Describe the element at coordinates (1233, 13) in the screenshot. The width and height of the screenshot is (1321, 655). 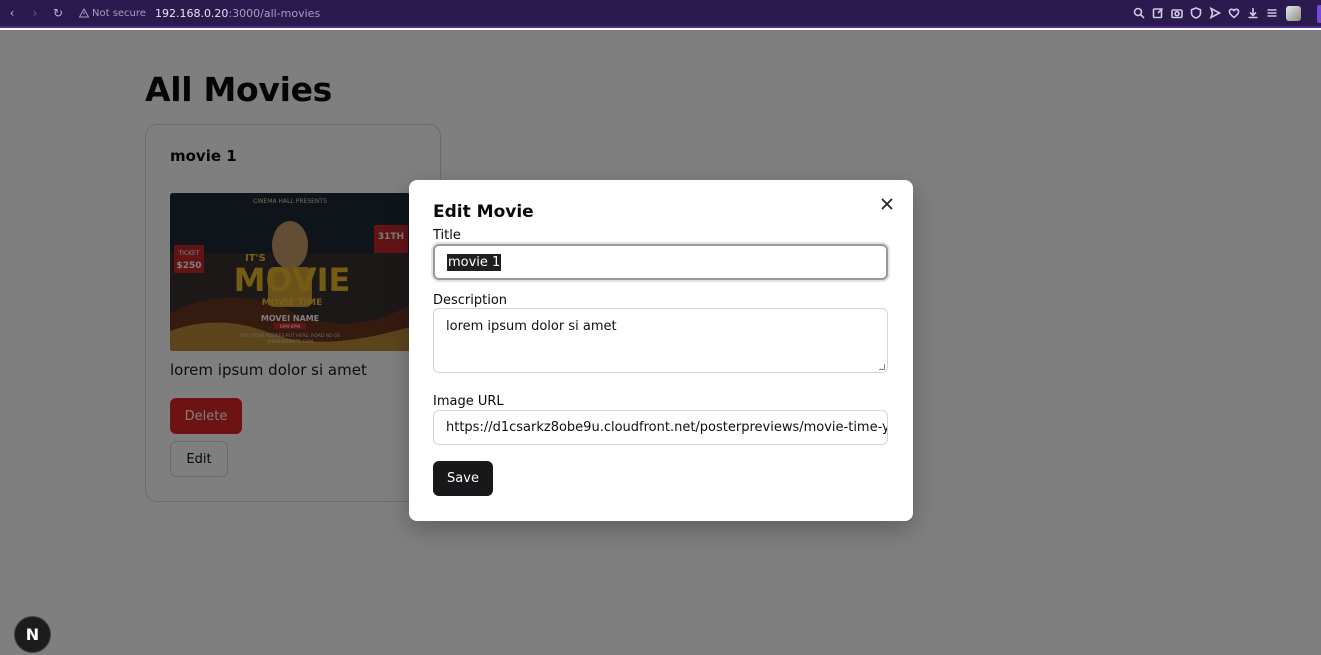
I see `heart-icon` at that location.